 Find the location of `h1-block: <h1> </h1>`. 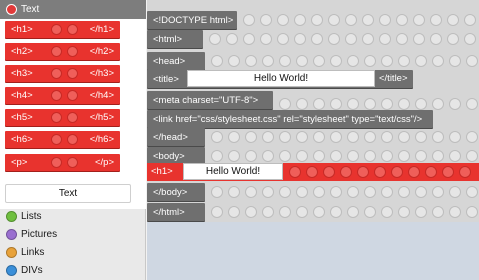

h1-block: <h1> </h1> is located at coordinates (62, 29).